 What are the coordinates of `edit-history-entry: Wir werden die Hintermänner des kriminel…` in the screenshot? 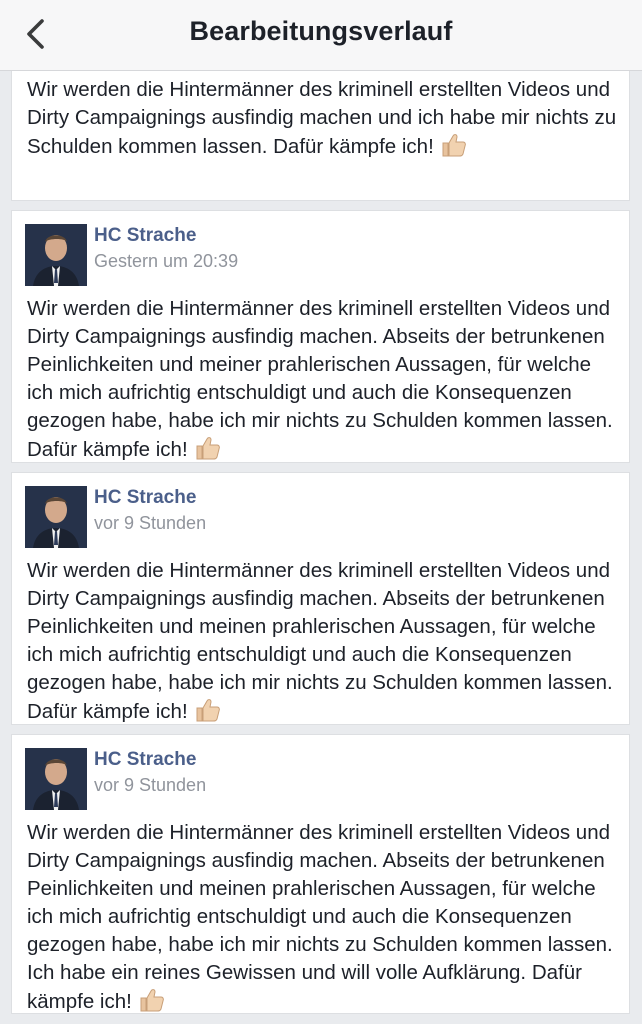 It's located at (320, 136).